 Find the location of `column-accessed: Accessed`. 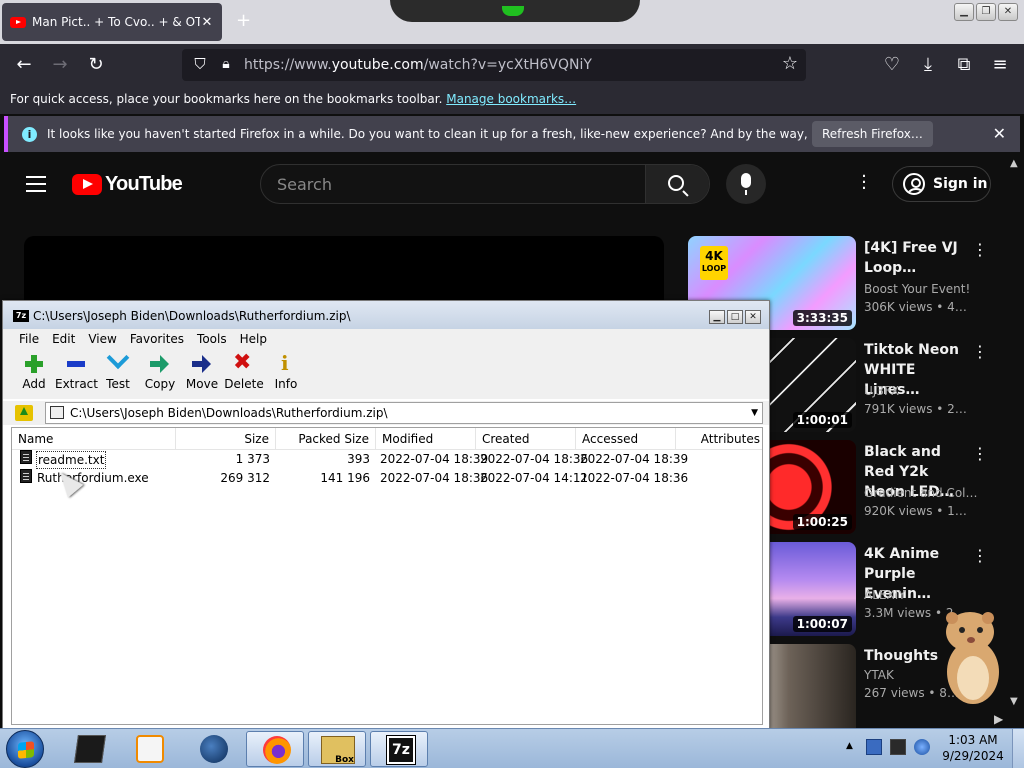

column-accessed: Accessed is located at coordinates (626, 439).